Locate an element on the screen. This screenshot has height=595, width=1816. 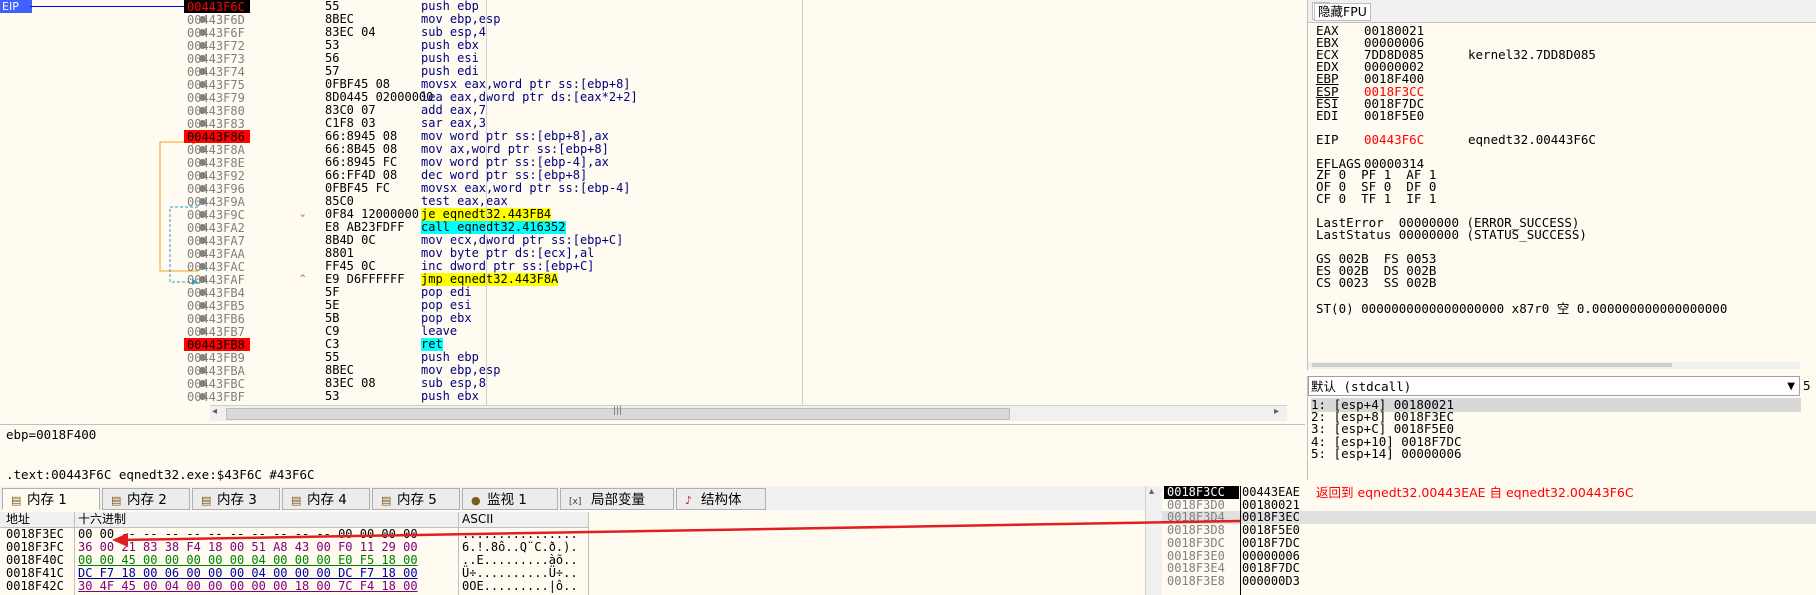
tab-label: 内存 2 is located at coordinates (147, 500).